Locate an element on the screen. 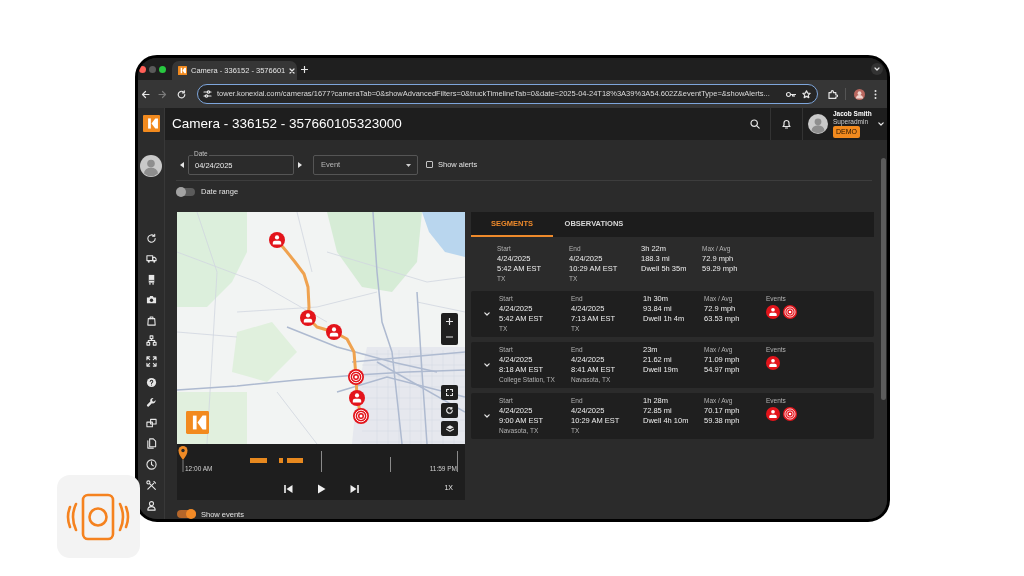 This screenshot has height=576, width=1024. help-icon is located at coordinates (151, 382).